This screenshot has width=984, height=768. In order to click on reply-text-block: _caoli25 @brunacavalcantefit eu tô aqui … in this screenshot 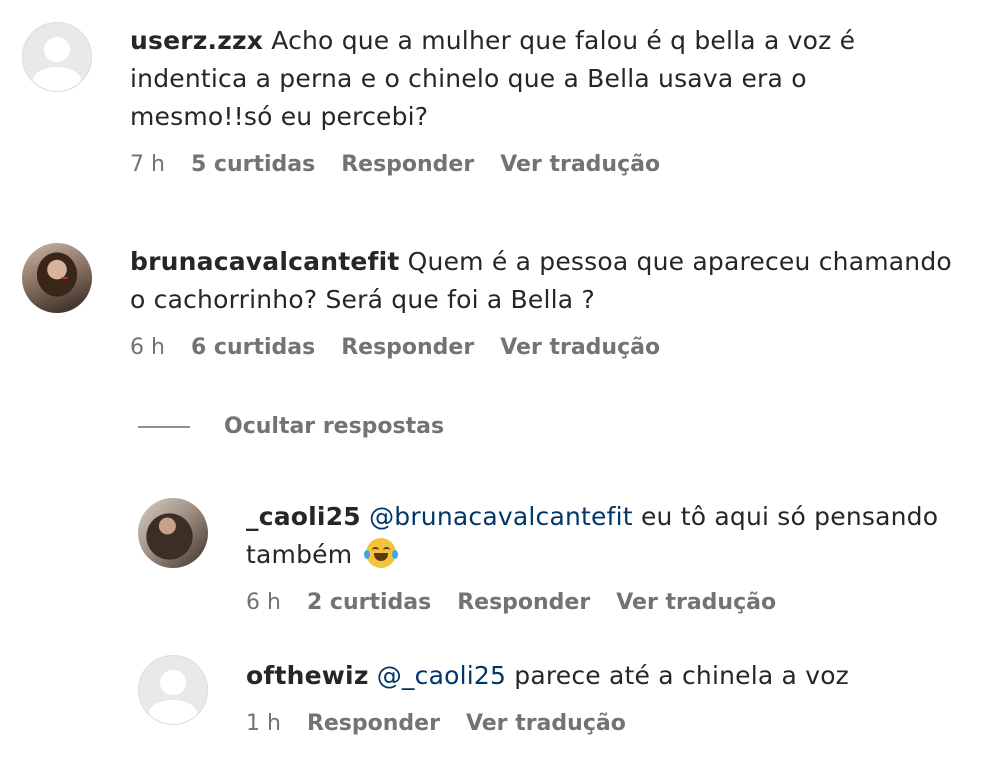, I will do `click(611, 536)`.